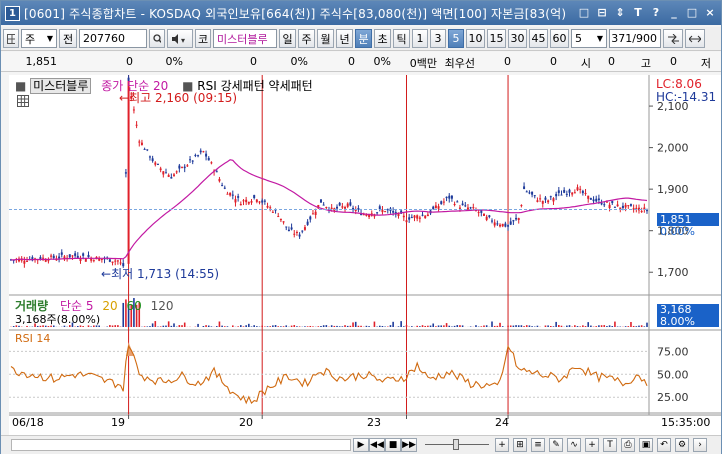 This screenshot has height=454, width=722. I want to click on period-month-tab: 월, so click(325, 38).